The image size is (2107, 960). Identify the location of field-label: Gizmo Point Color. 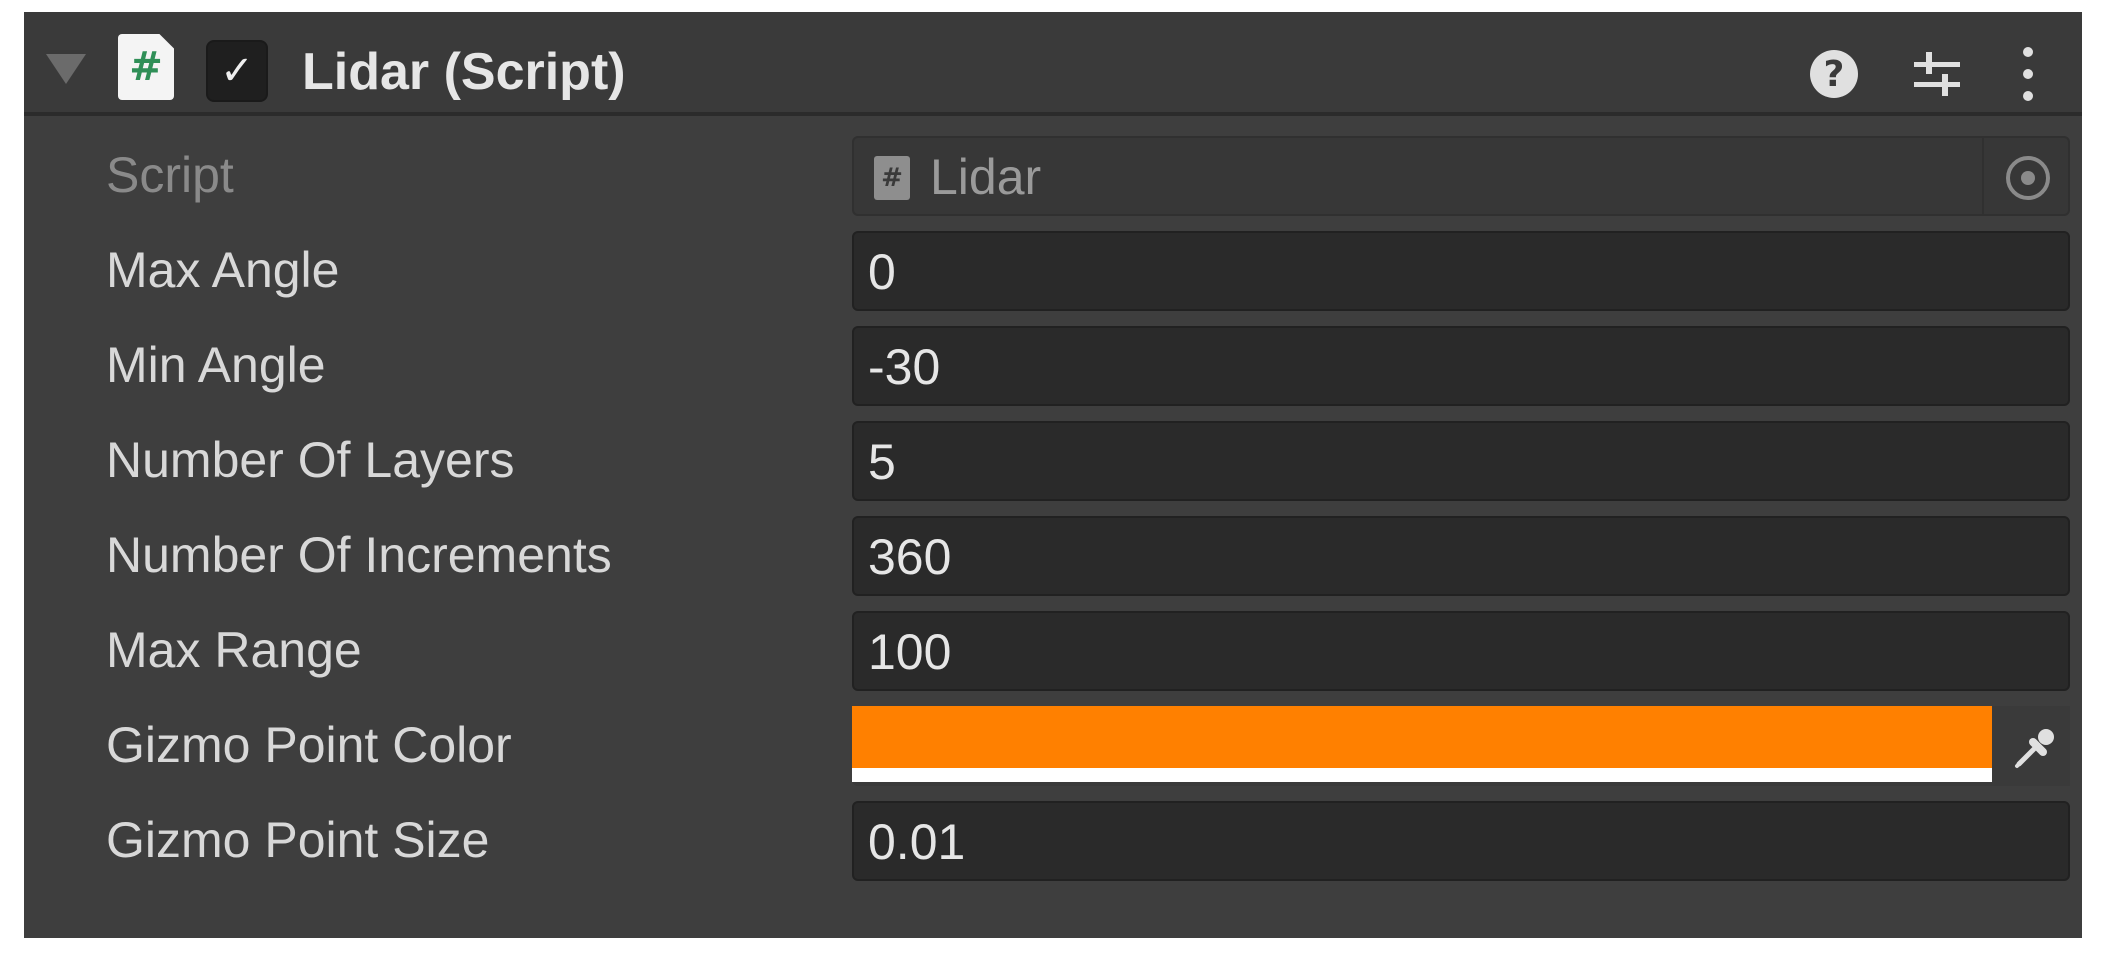
(309, 745).